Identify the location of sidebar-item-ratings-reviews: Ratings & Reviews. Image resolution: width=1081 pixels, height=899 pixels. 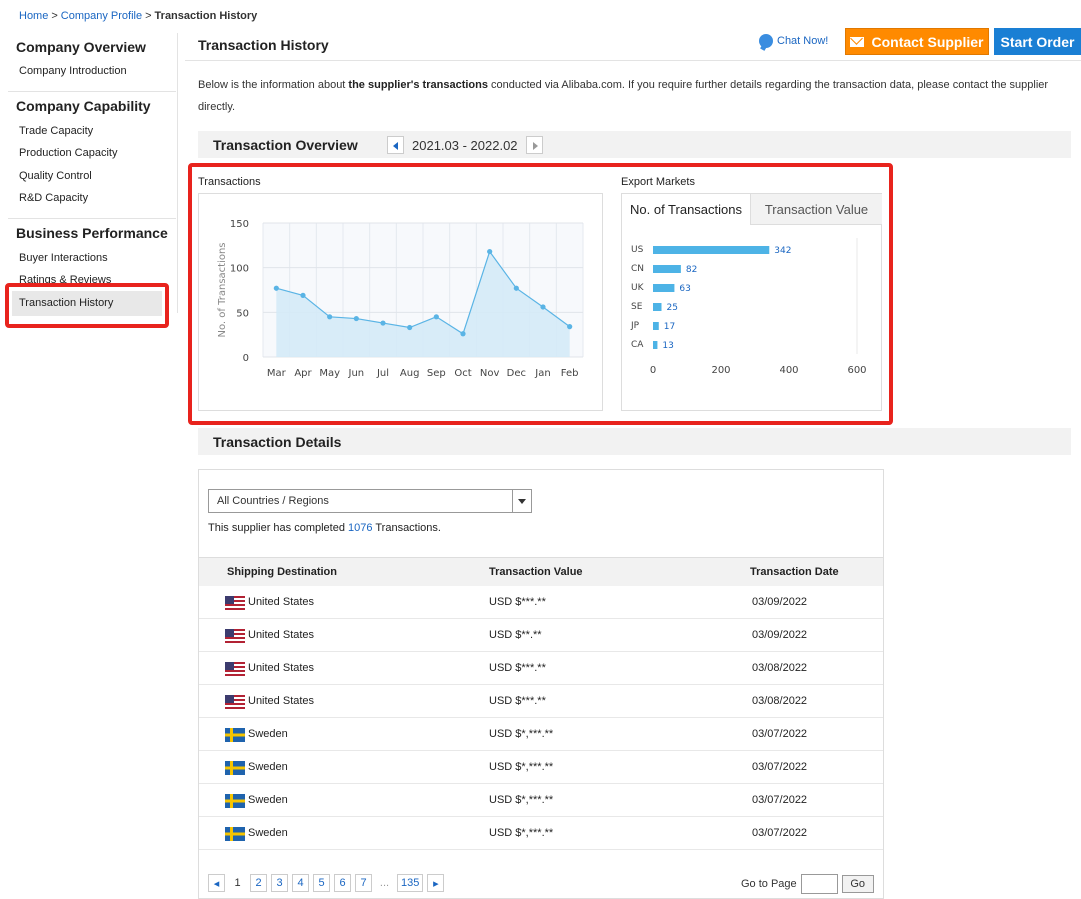
(65, 280).